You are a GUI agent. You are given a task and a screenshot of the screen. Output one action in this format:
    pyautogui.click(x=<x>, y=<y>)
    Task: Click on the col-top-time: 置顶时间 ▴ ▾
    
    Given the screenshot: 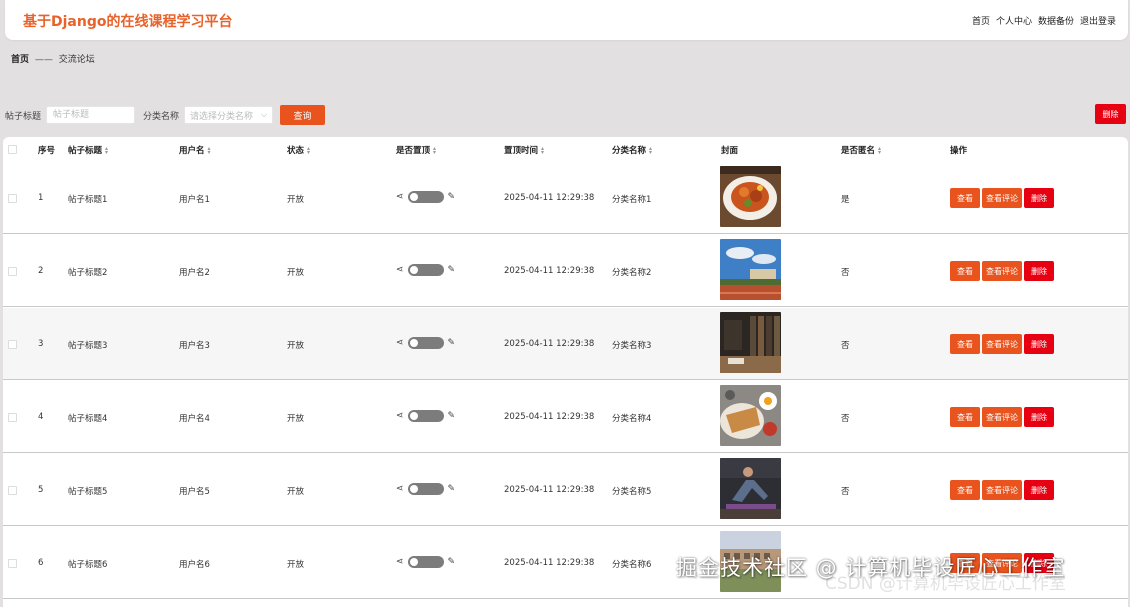 What is the action you would take?
    pyautogui.click(x=524, y=150)
    